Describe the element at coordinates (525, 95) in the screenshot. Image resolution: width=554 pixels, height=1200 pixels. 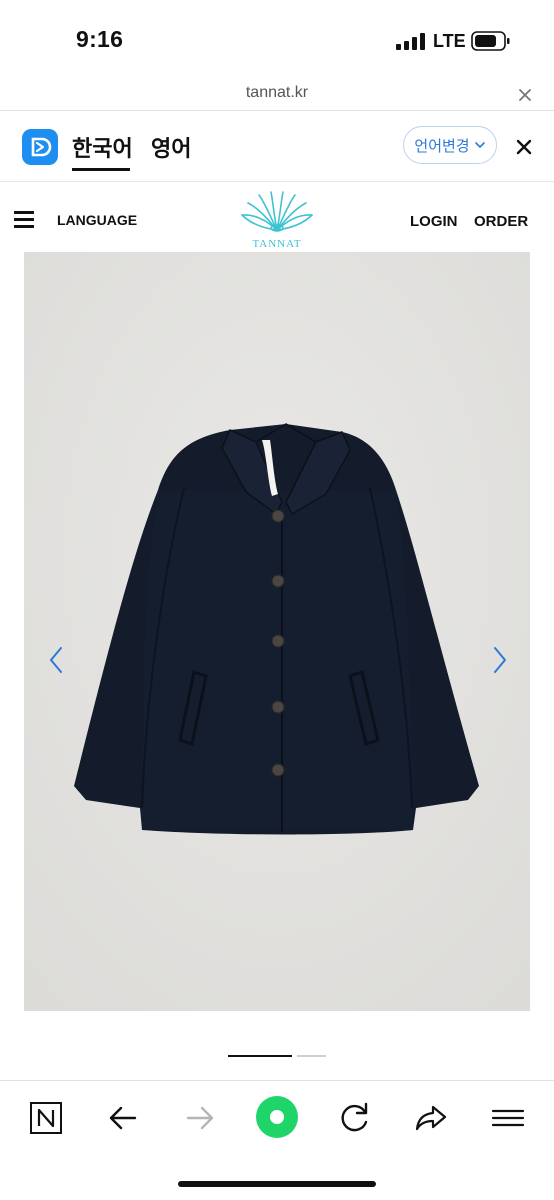
I see `close-icon` at that location.